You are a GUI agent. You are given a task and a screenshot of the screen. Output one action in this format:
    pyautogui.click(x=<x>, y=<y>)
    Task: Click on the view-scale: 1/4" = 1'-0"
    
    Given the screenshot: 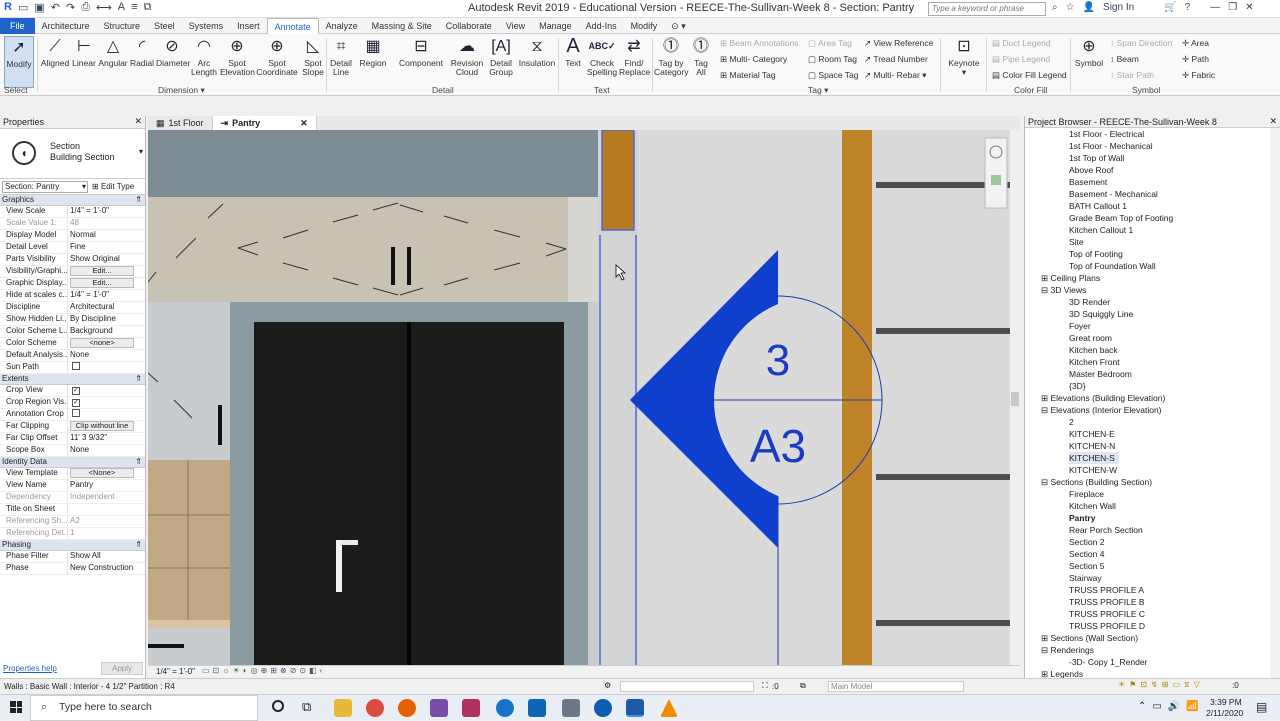 What is the action you would take?
    pyautogui.click(x=175, y=671)
    